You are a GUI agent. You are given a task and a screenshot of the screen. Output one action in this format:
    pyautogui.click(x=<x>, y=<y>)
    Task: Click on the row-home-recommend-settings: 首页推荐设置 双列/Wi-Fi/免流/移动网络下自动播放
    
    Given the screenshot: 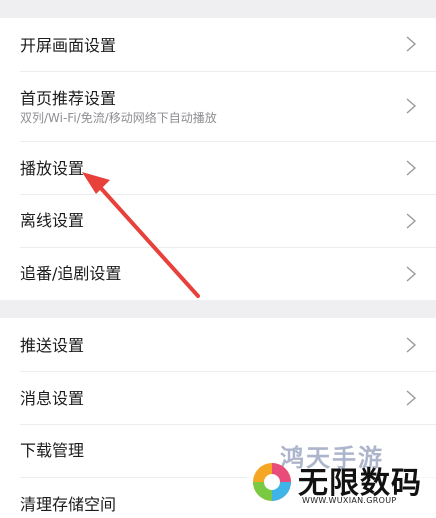 What is the action you would take?
    pyautogui.click(x=218, y=106)
    